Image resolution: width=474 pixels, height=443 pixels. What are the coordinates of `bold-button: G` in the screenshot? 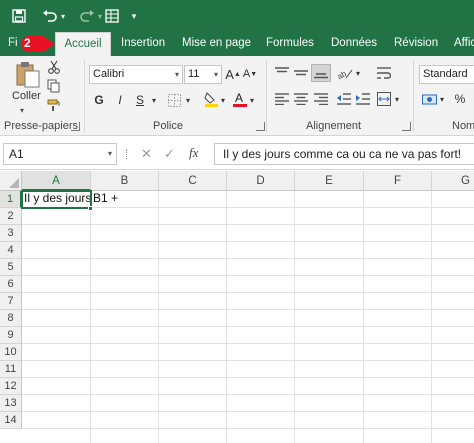 It's located at (99, 100).